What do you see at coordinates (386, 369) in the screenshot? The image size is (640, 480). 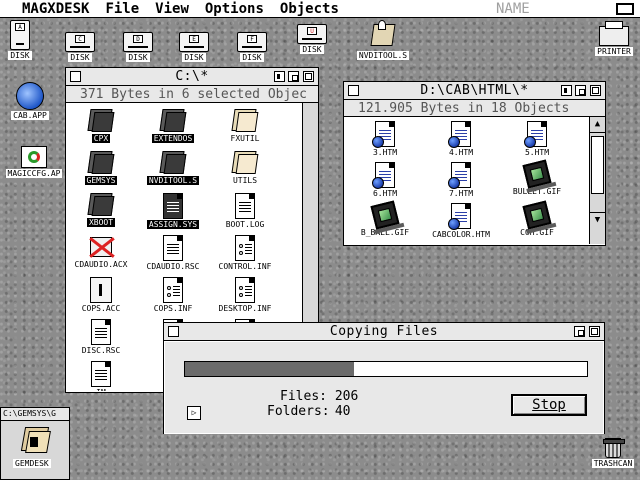 I see `copy-progress-bar` at bounding box center [386, 369].